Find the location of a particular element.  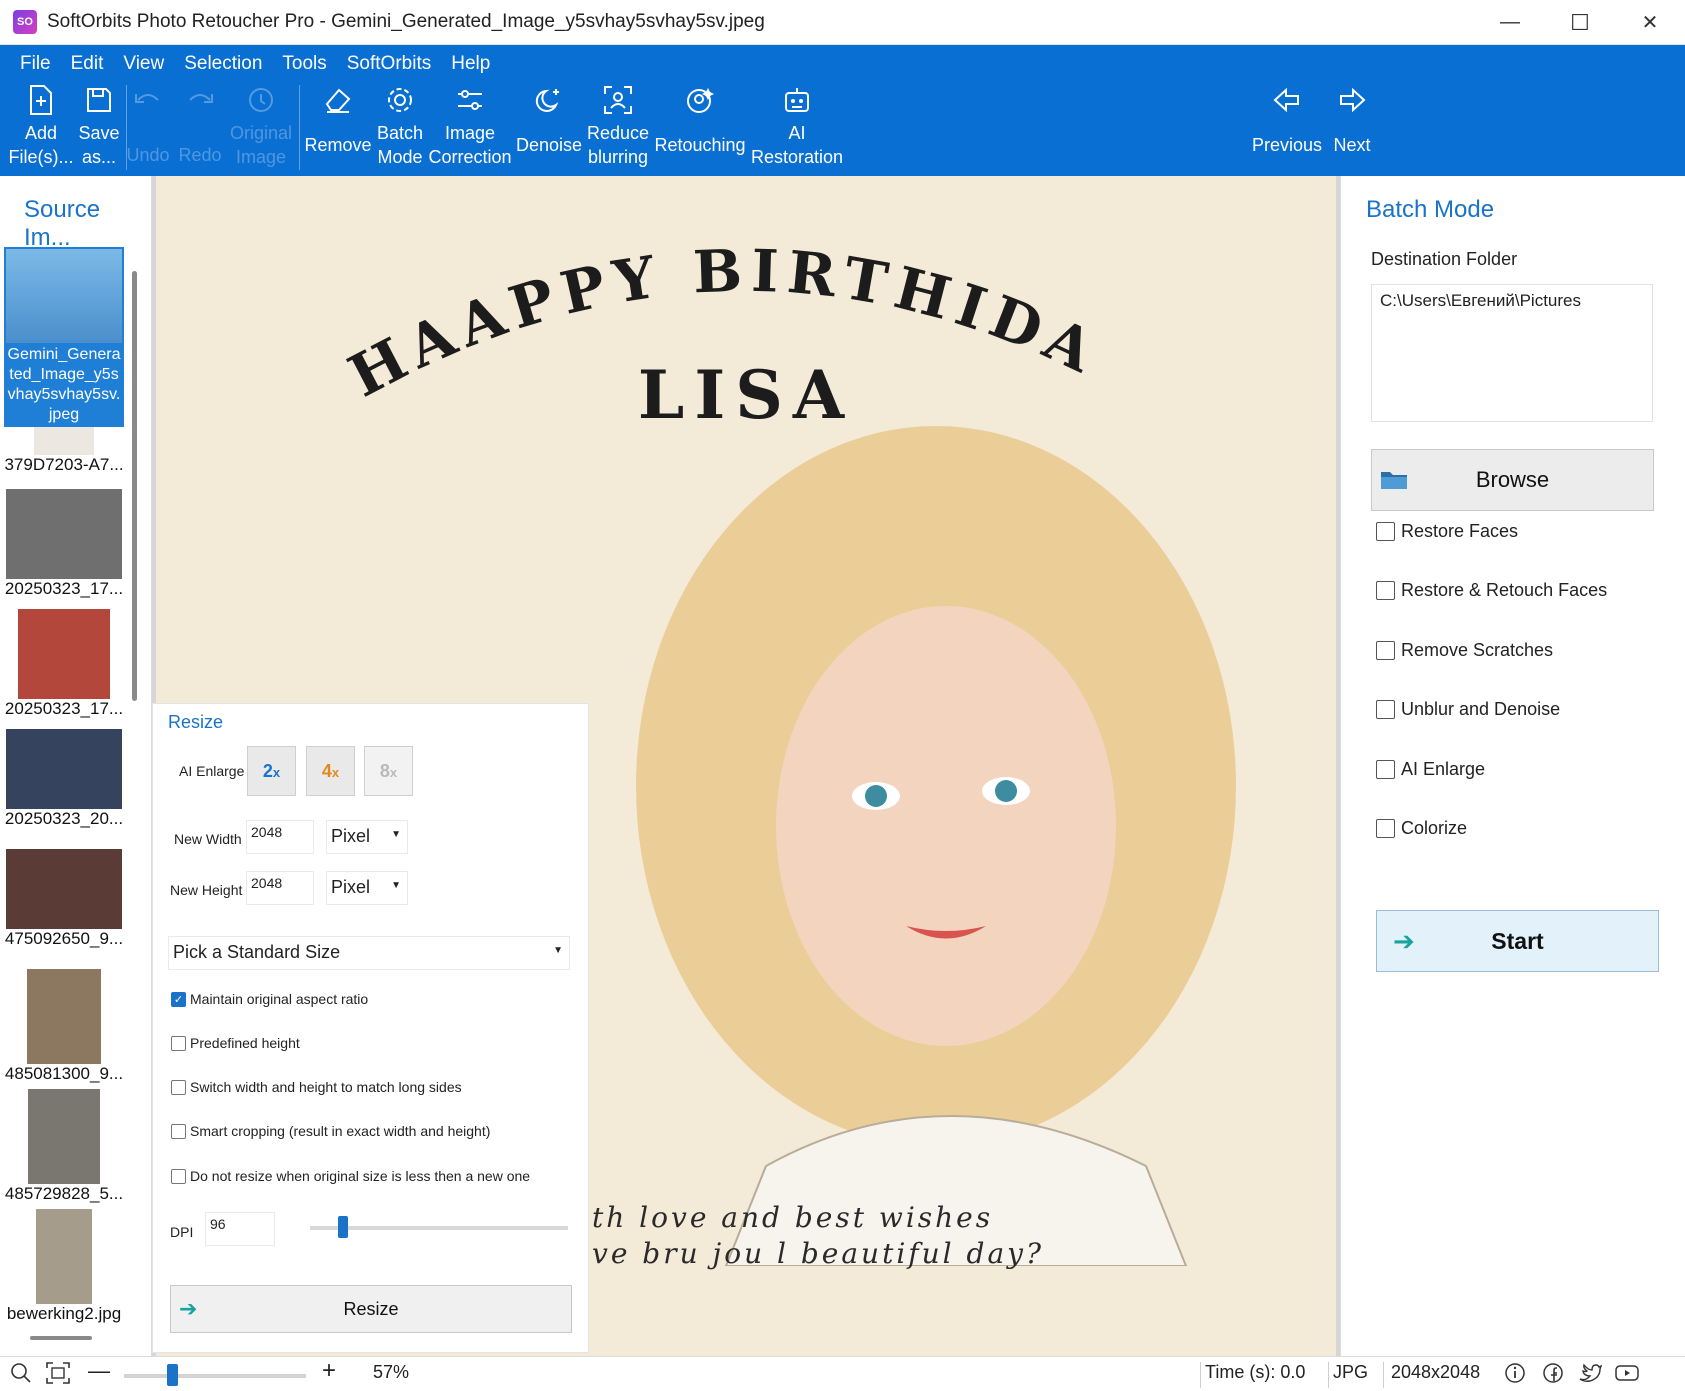

menu-file: File is located at coordinates (35, 64).